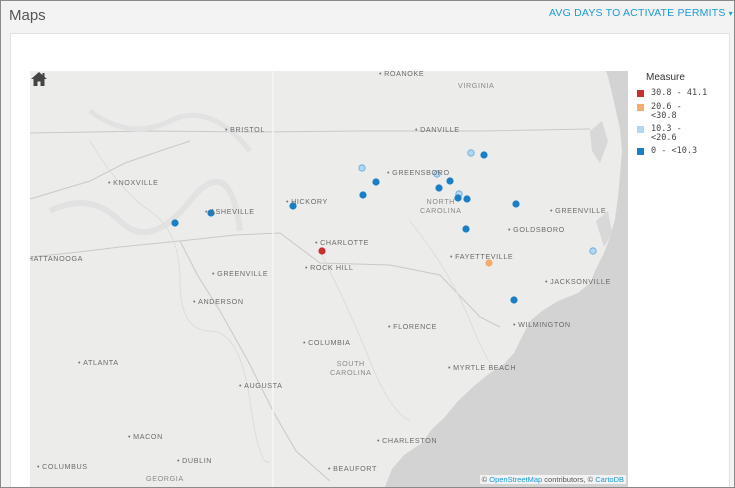 The image size is (735, 488). Describe the element at coordinates (342, 242) in the screenshot. I see `city-label: CHARLOTTE` at that location.